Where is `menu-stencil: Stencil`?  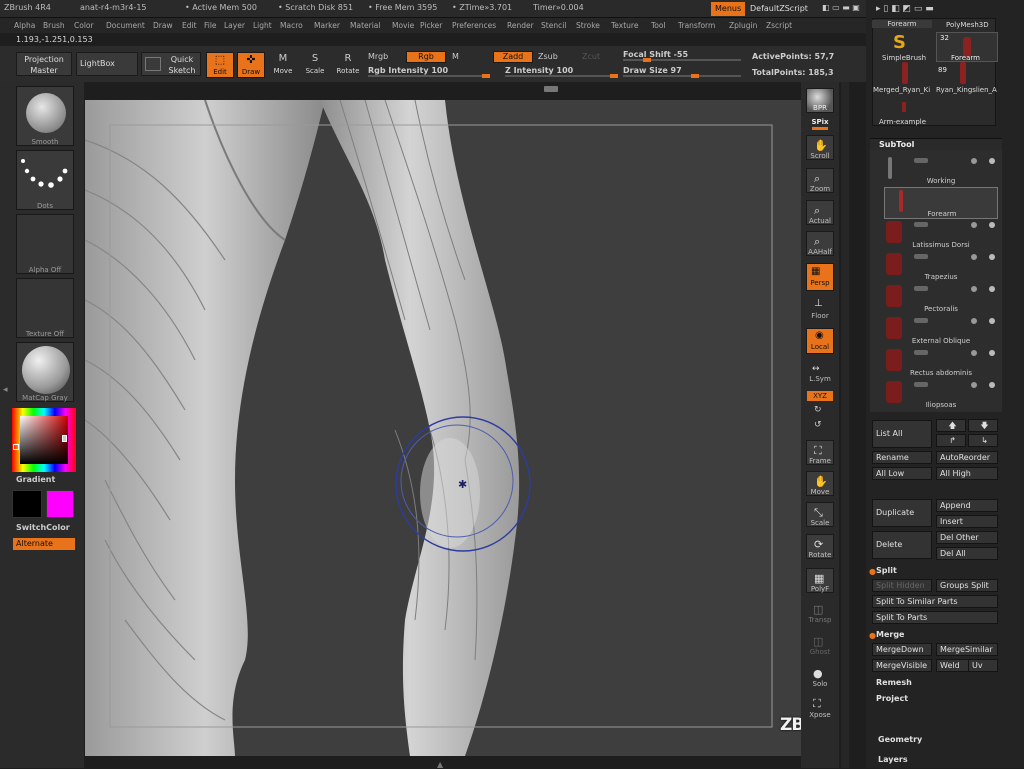 menu-stencil: Stencil is located at coordinates (553, 25).